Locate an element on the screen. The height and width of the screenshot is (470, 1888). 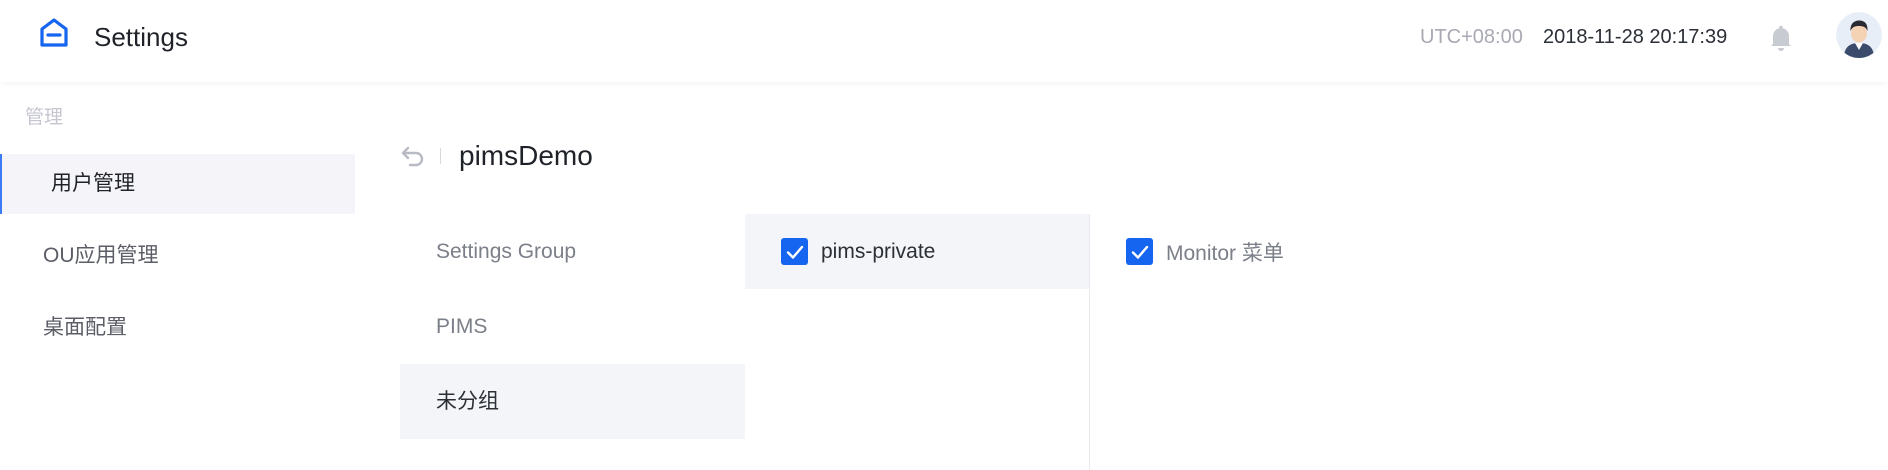
app-item-label: pims-private is located at coordinates (878, 251).